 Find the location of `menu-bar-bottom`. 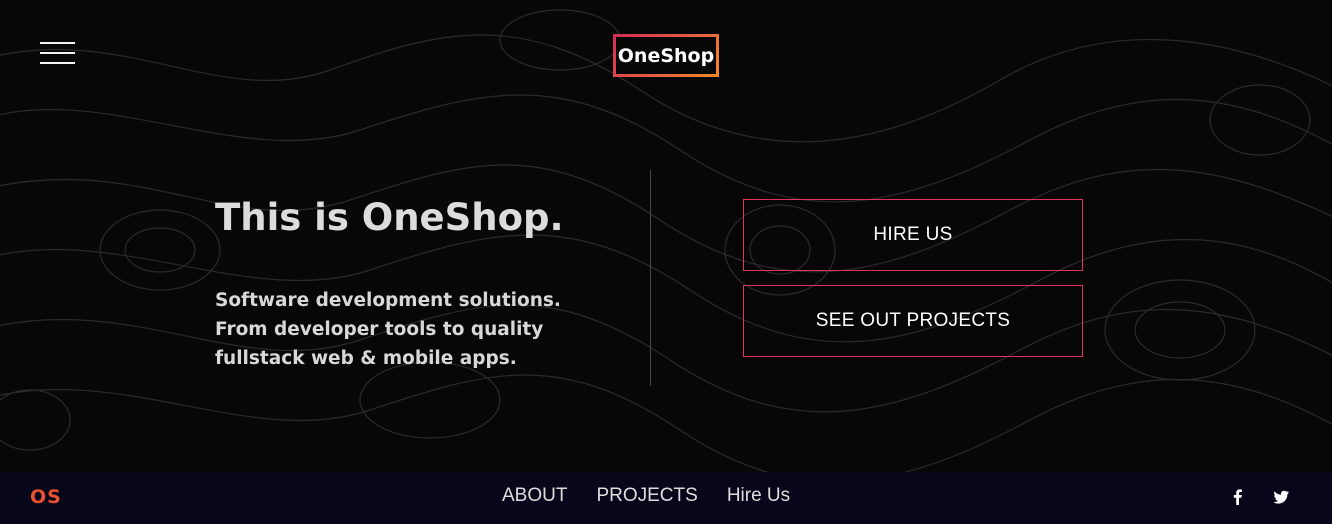

menu-bar-bottom is located at coordinates (57, 63).